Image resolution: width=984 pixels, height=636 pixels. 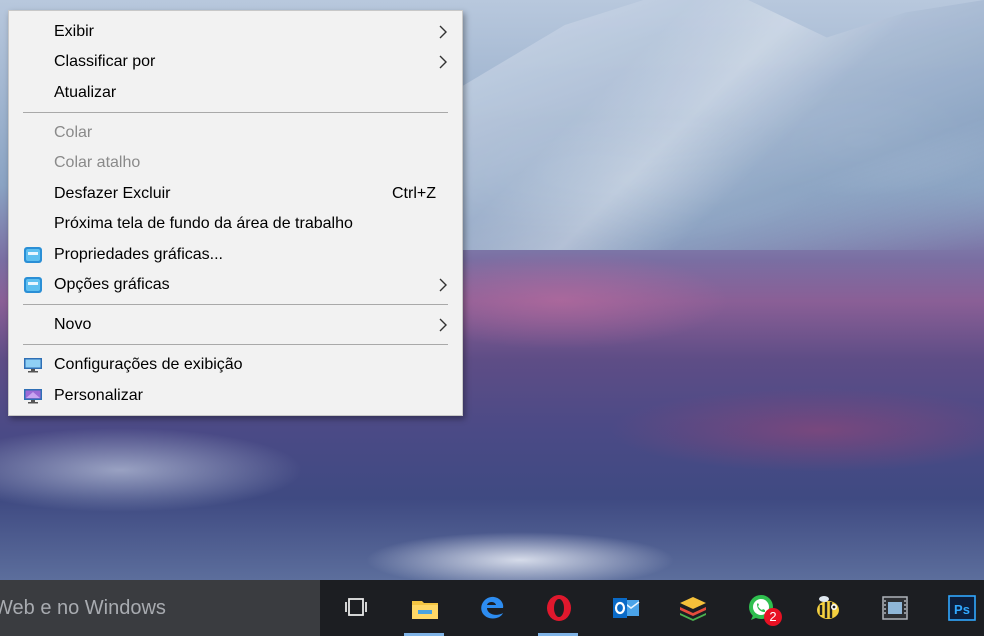 What do you see at coordinates (112, 284) in the screenshot?
I see `menu-item-label: Opções gráficas` at bounding box center [112, 284].